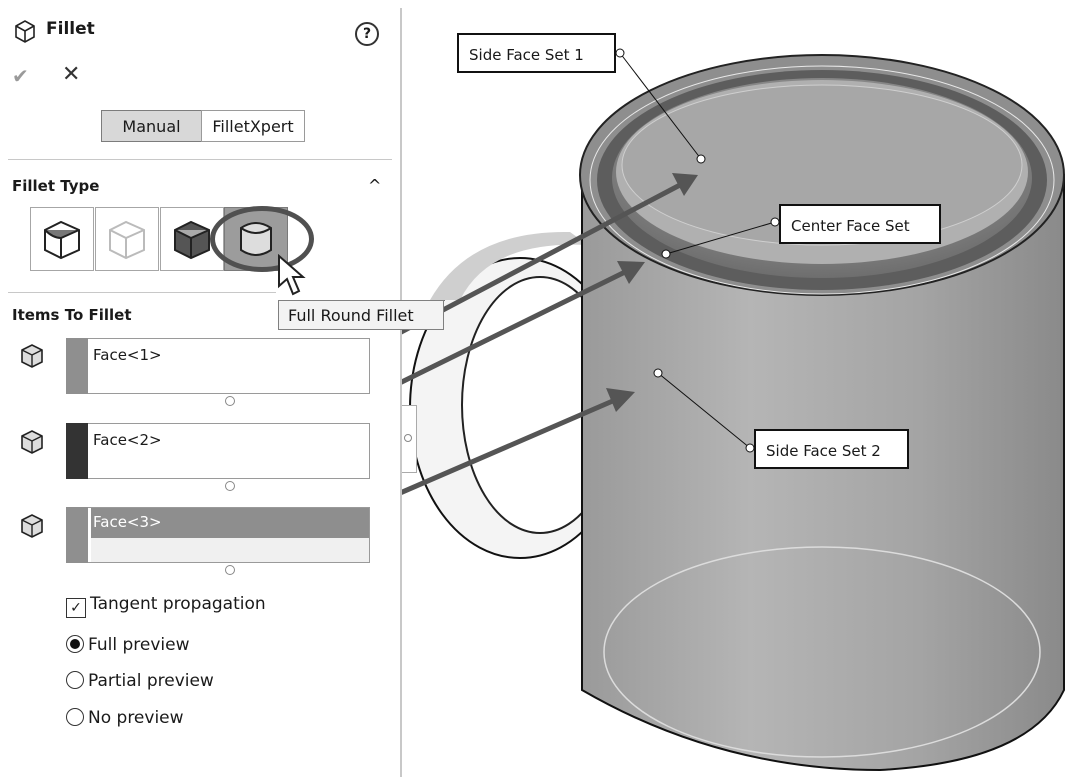 The height and width of the screenshot is (777, 1067). I want to click on face-list-1: Face<1>, so click(218, 366).